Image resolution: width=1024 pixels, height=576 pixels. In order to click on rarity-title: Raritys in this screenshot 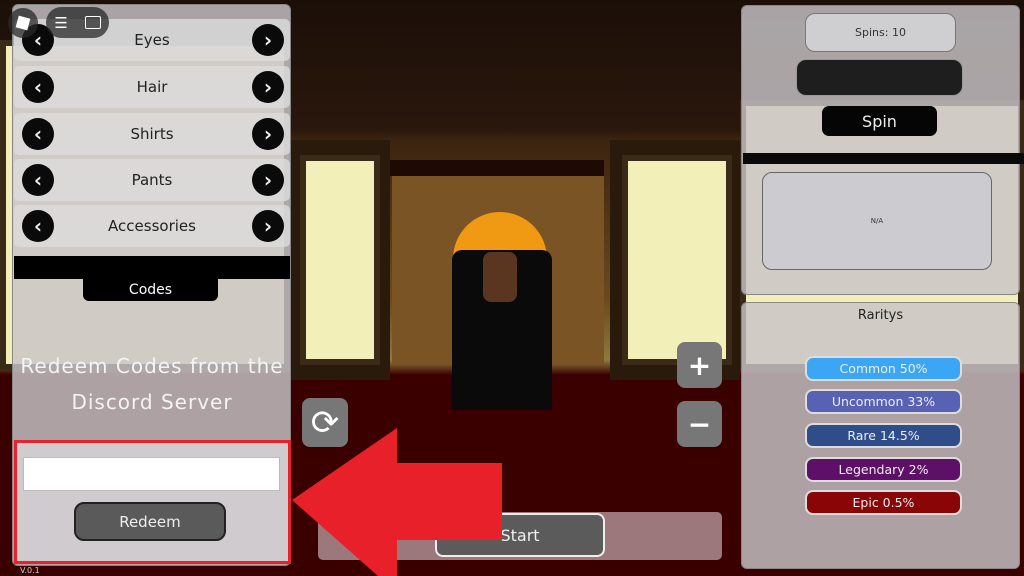, I will do `click(880, 315)`.